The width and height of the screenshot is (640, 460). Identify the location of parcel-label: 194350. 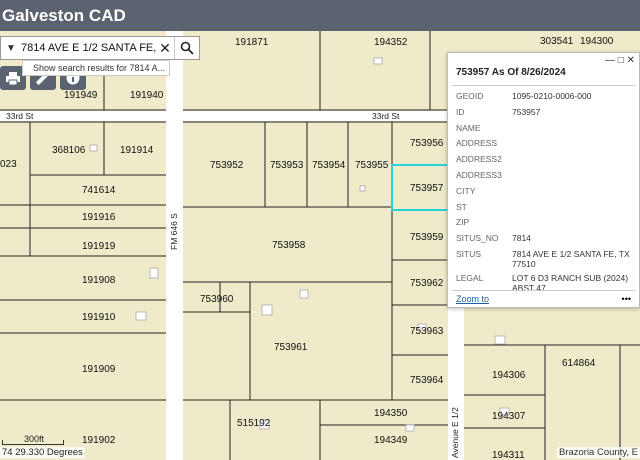
(391, 413).